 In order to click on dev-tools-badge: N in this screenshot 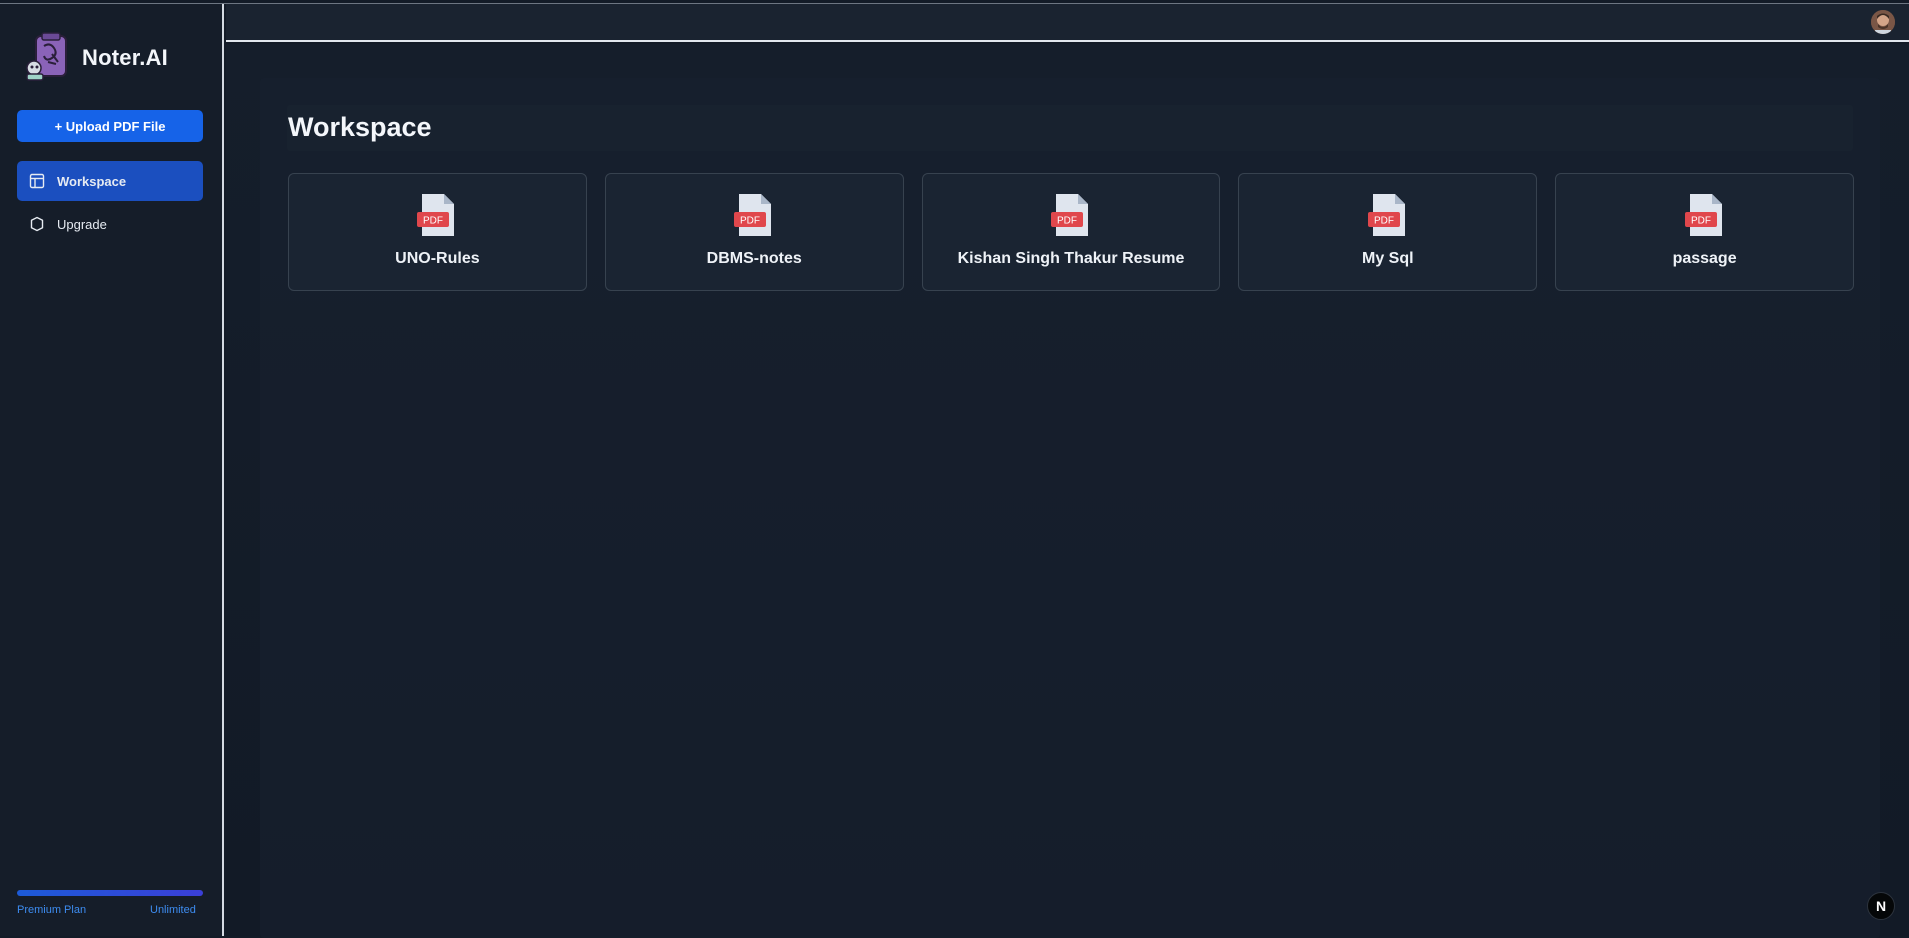, I will do `click(1881, 906)`.